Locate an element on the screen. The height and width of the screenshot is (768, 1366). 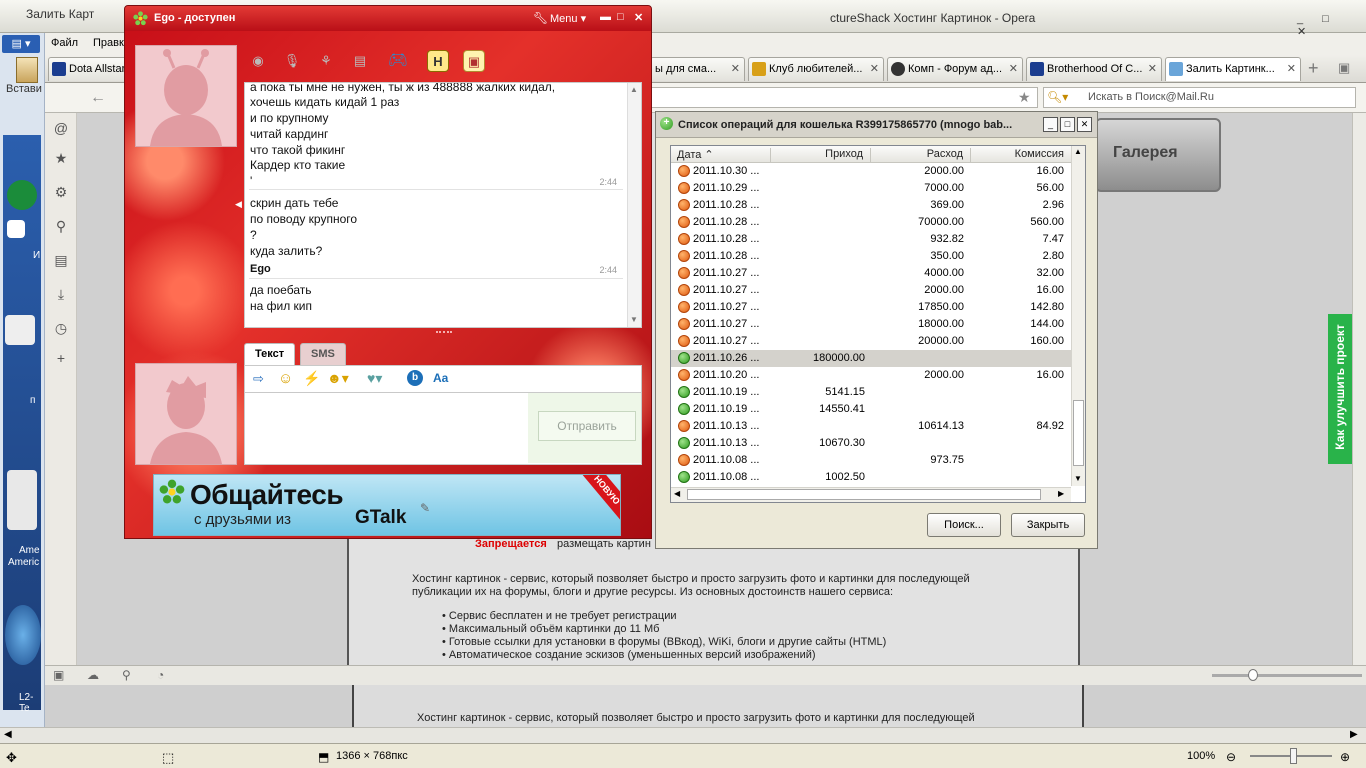
table-row: 2011.10.29 ... 7000.00 56.00 is located at coordinates (871, 188).